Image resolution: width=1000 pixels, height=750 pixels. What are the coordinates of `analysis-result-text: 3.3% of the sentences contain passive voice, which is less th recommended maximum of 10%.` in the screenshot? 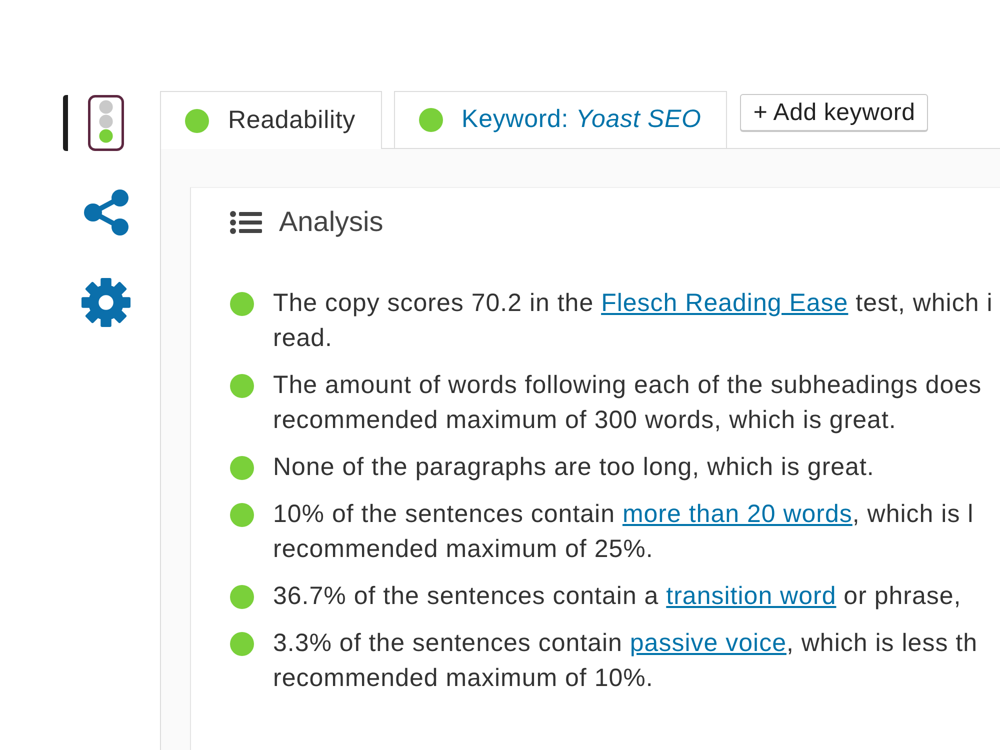 It's located at (625, 661).